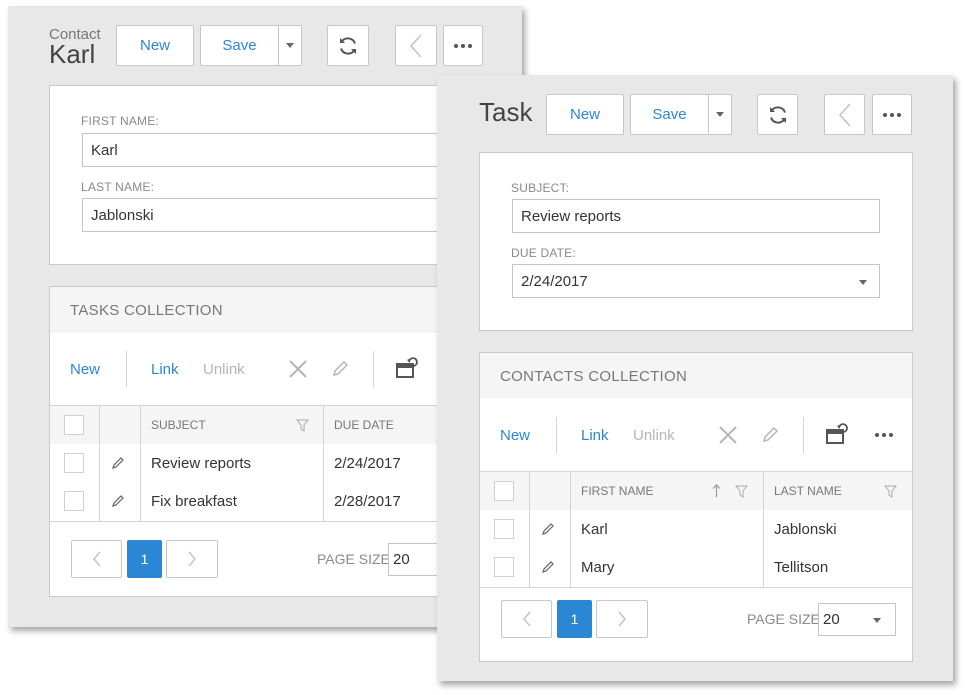 The height and width of the screenshot is (695, 966). What do you see at coordinates (178, 425) in the screenshot?
I see `column-header-subject: SUBJECT` at bounding box center [178, 425].